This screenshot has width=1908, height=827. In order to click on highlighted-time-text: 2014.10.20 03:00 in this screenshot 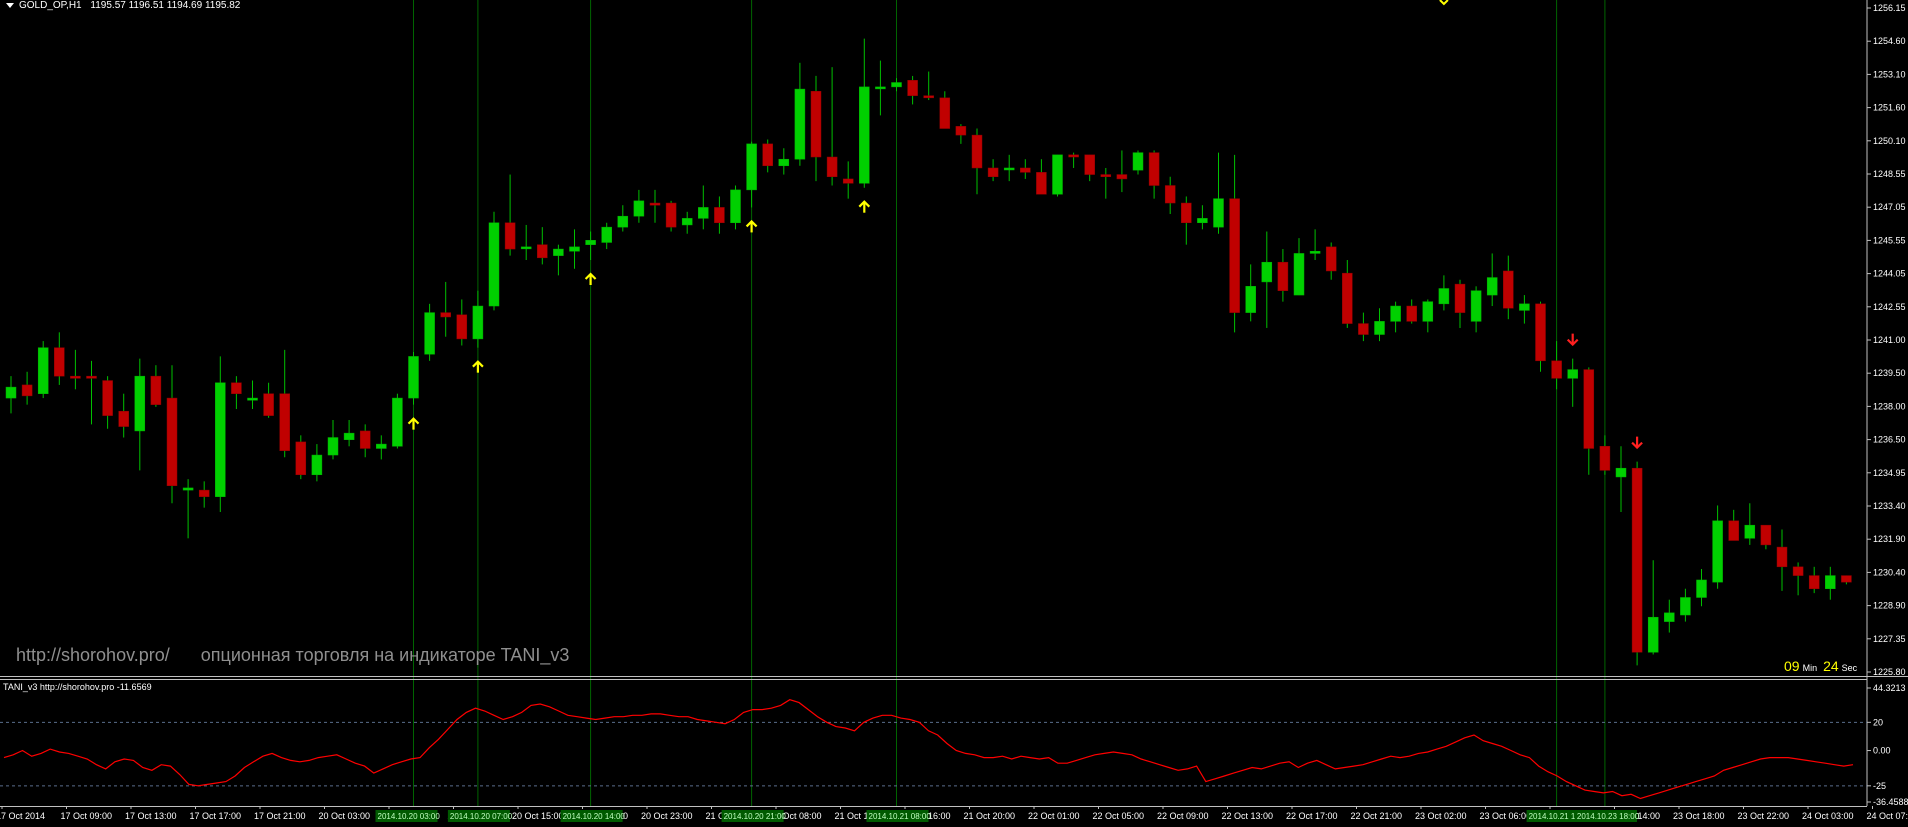, I will do `click(409, 816)`.